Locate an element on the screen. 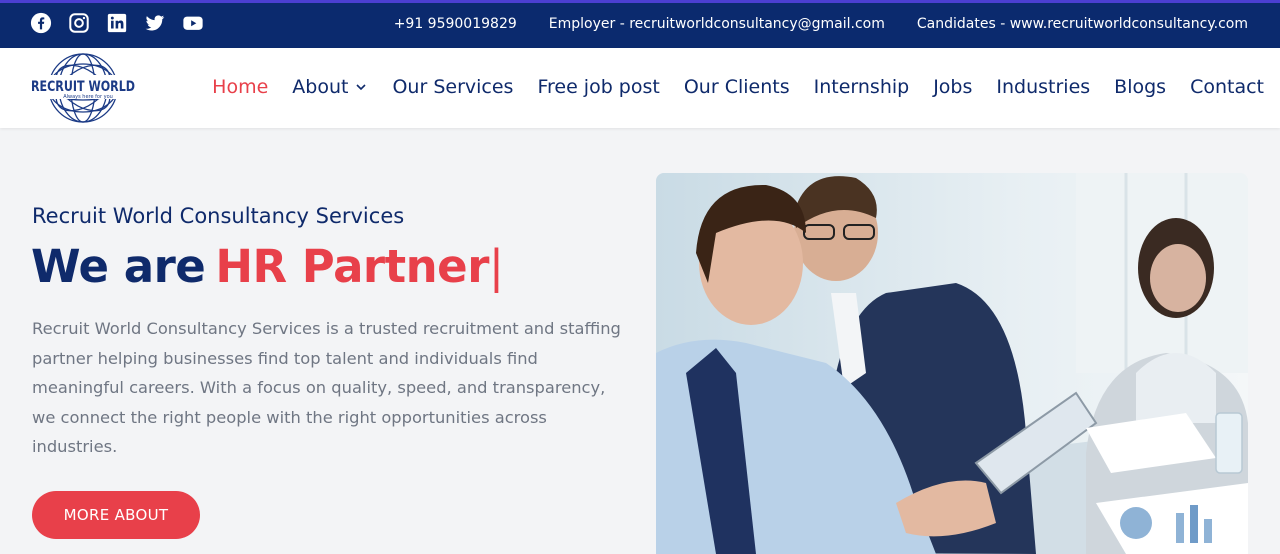 The width and height of the screenshot is (1280, 554). linkedin-icon is located at coordinates (117, 23).